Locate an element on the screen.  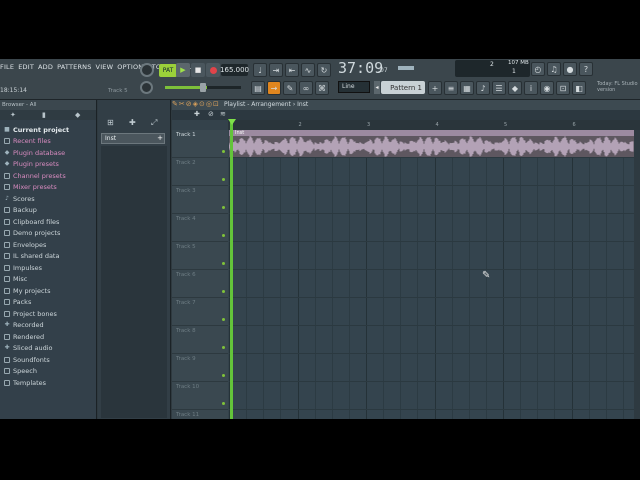
countdown-icon: ⇤ is located at coordinates (292, 70).